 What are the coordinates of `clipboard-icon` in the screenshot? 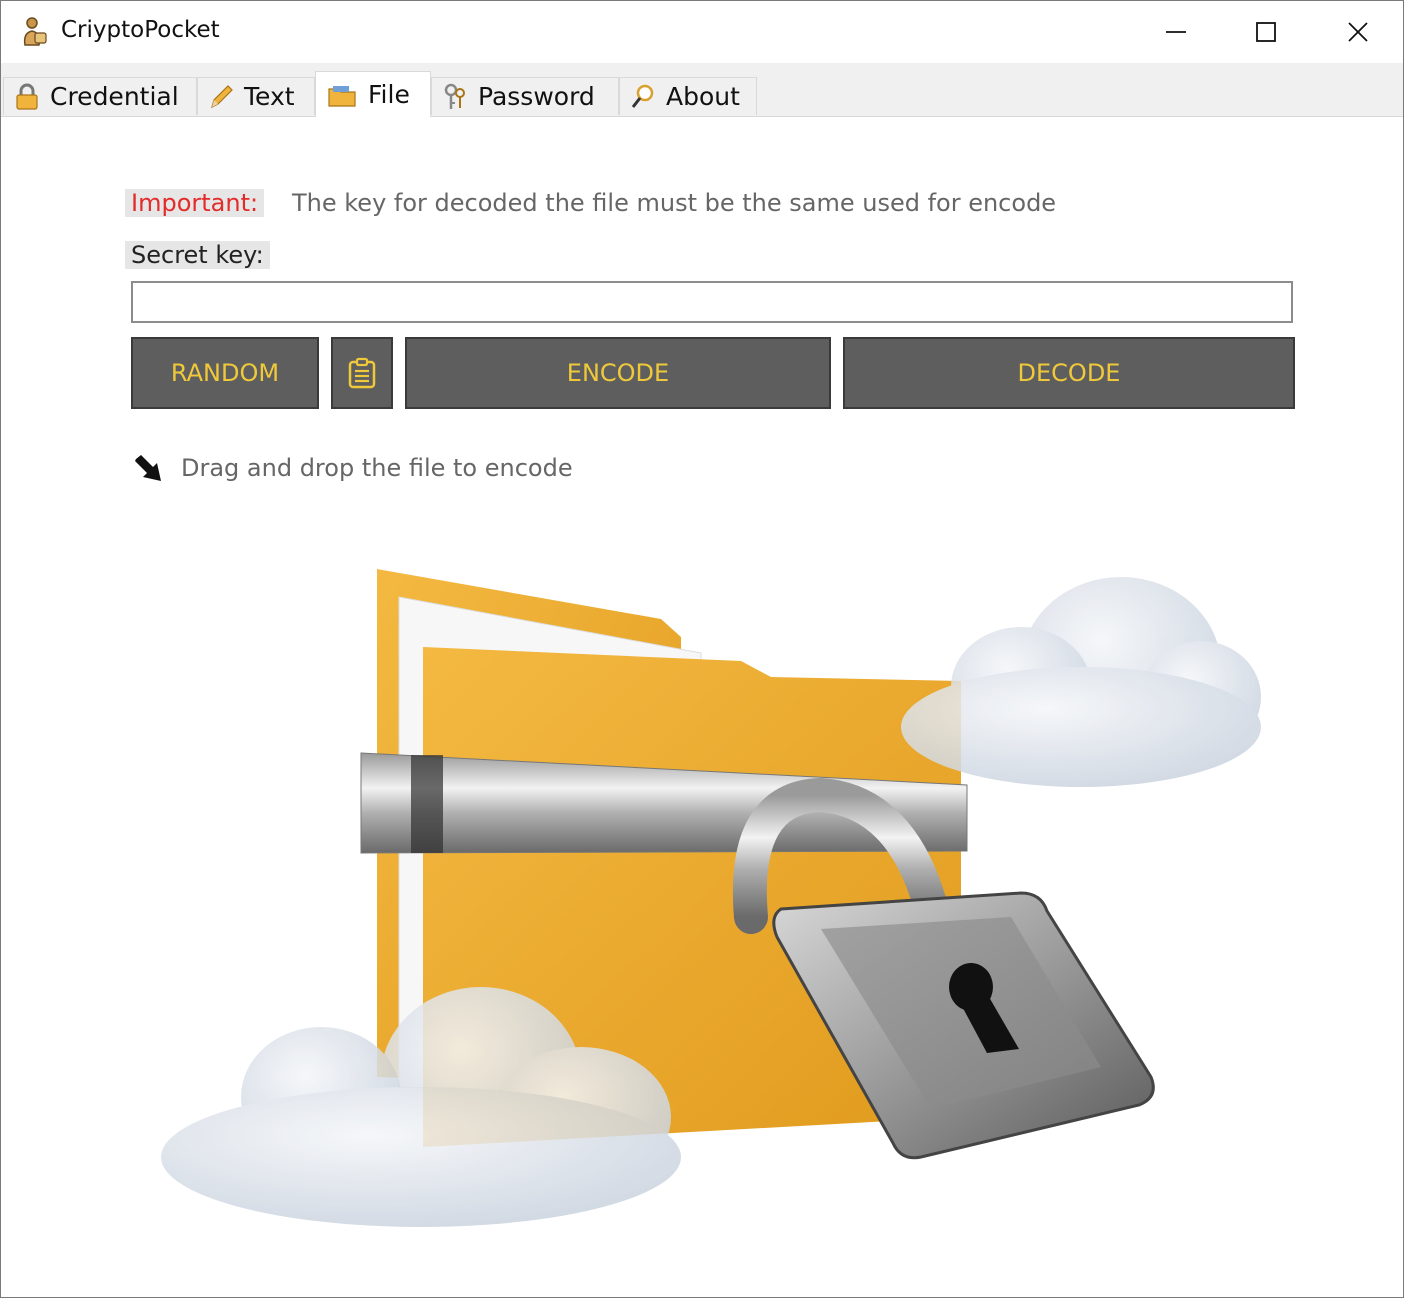 It's located at (362, 373).